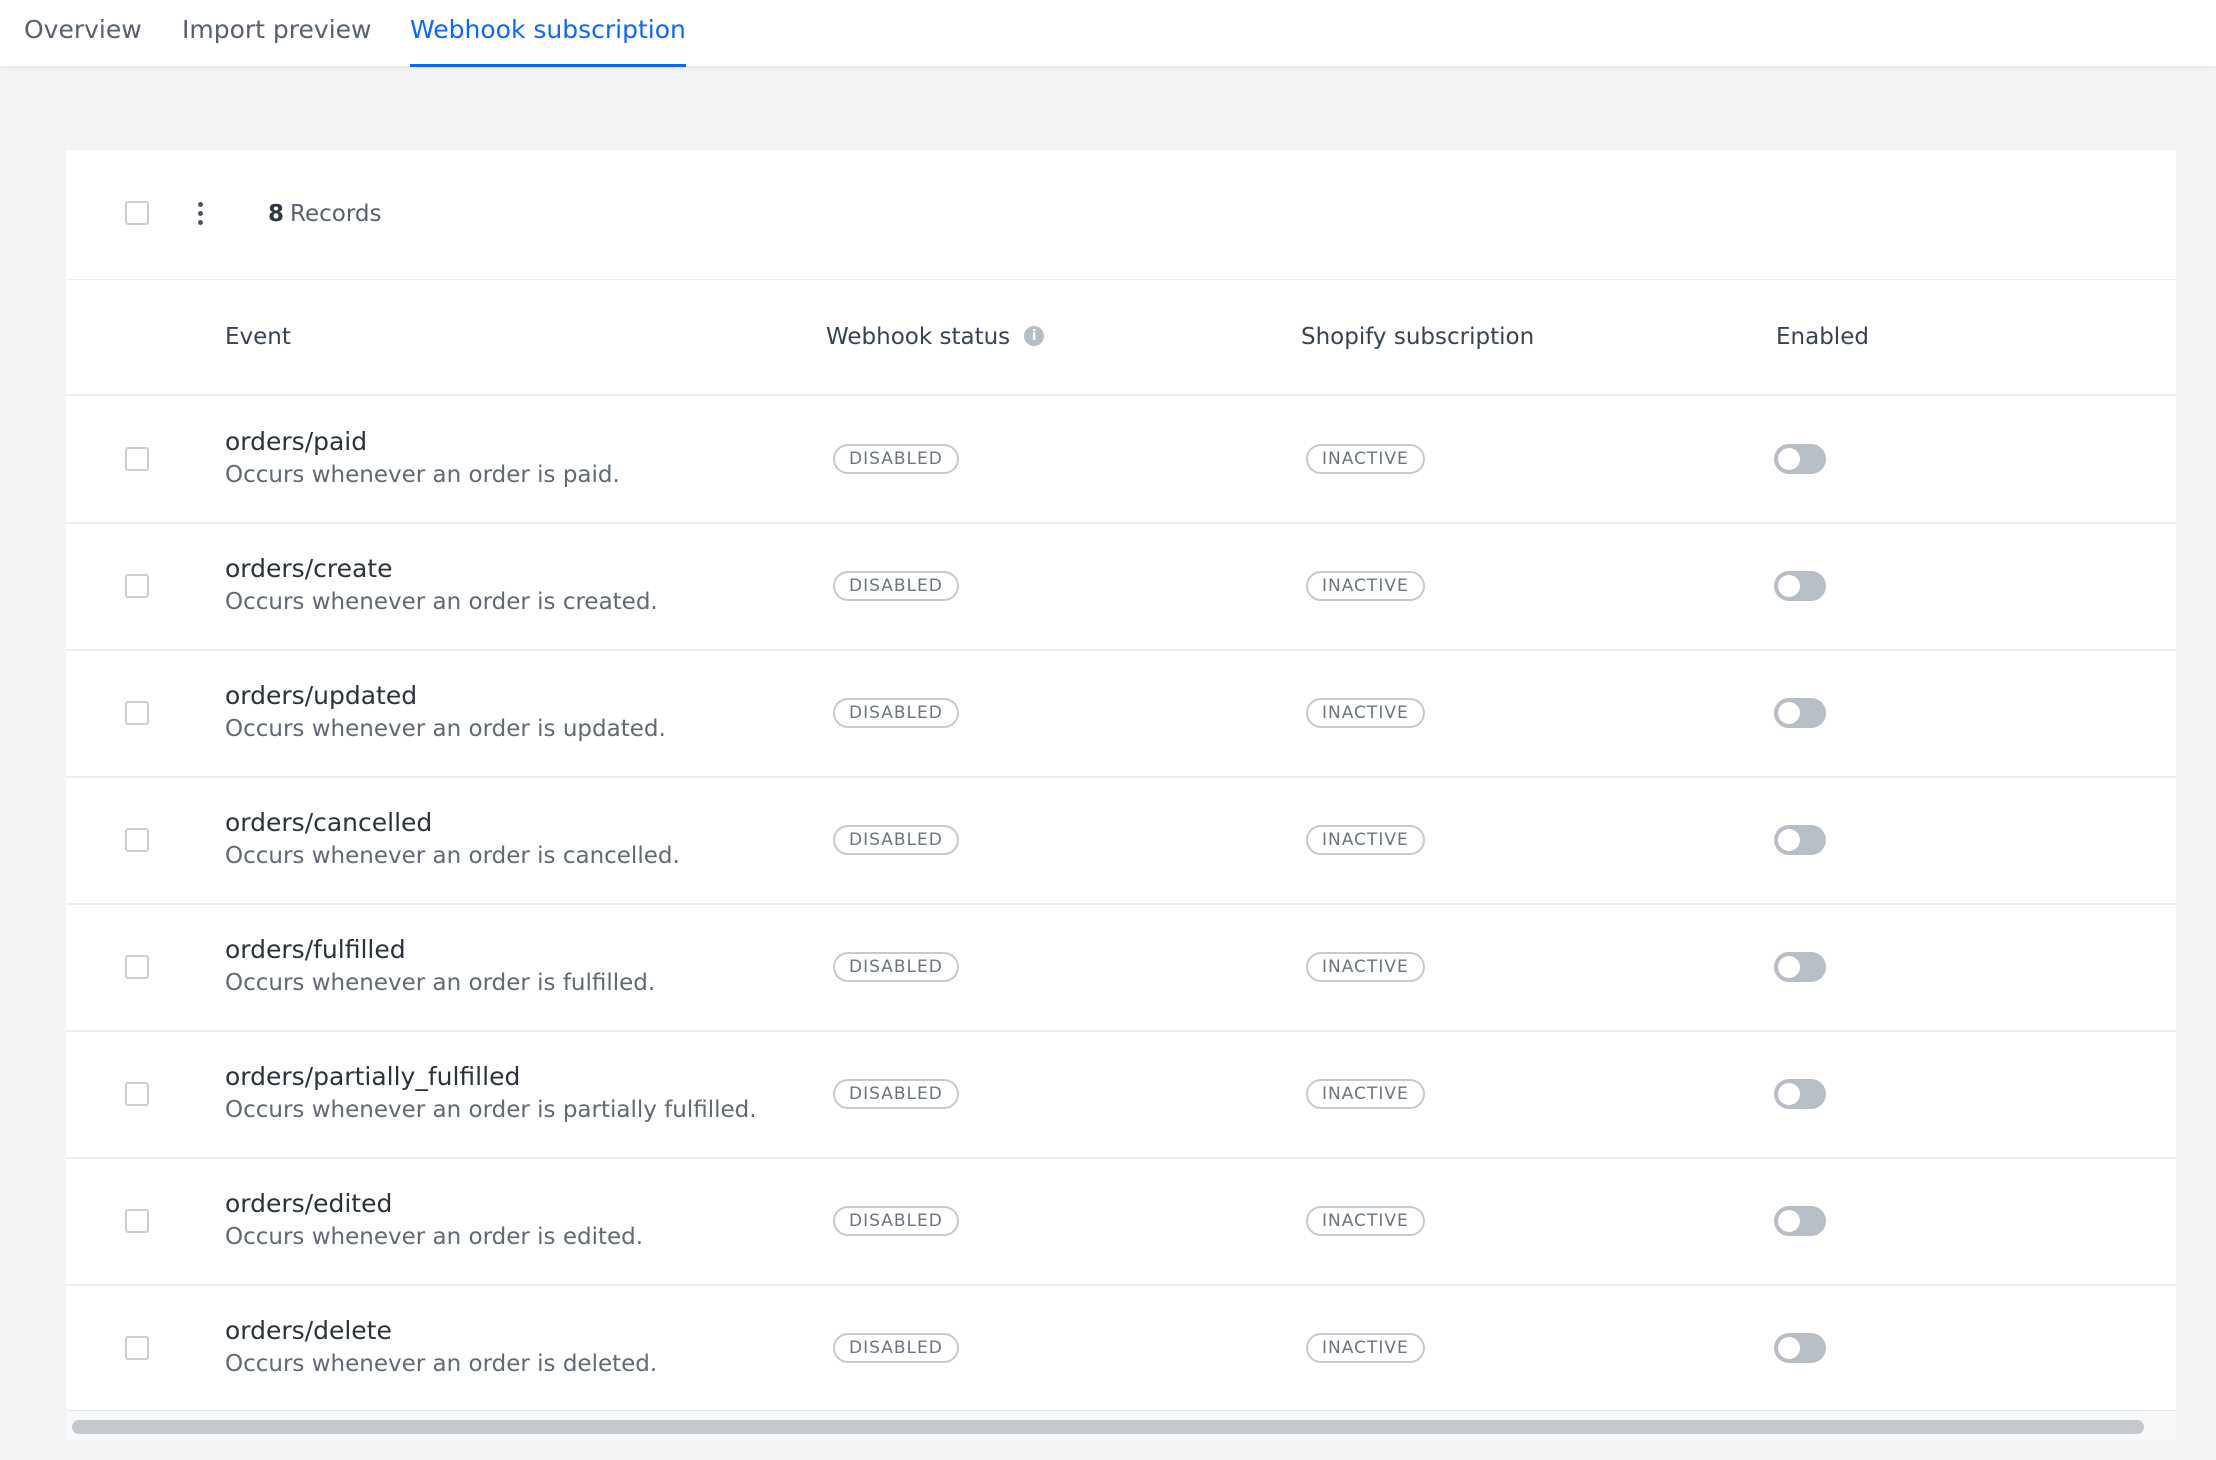 This screenshot has height=1460, width=2216. Describe the element at coordinates (422, 475) in the screenshot. I see `event-description: Occurs whenever an order is paid.` at that location.